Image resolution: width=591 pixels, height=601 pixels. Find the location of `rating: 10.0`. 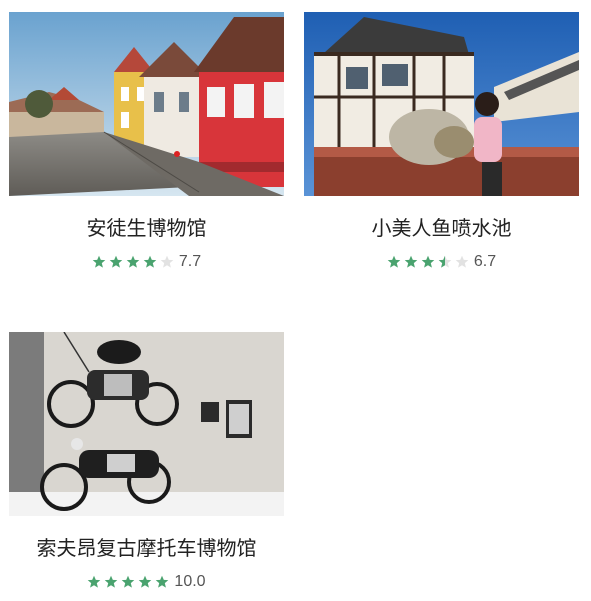

rating: 10.0 is located at coordinates (146, 582).